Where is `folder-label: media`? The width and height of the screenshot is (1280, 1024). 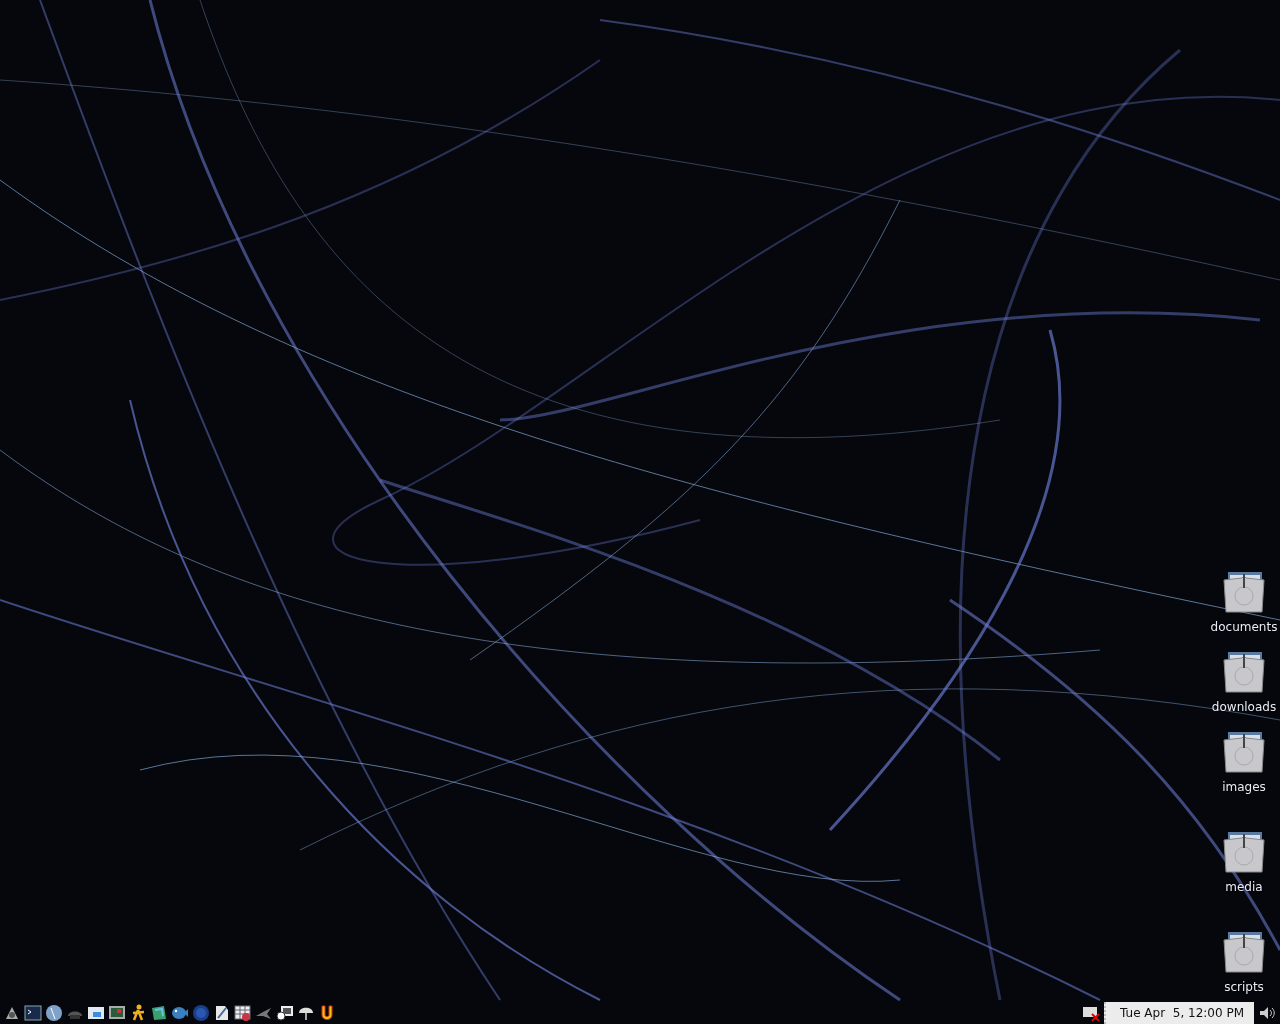
folder-label: media is located at coordinates (1244, 887).